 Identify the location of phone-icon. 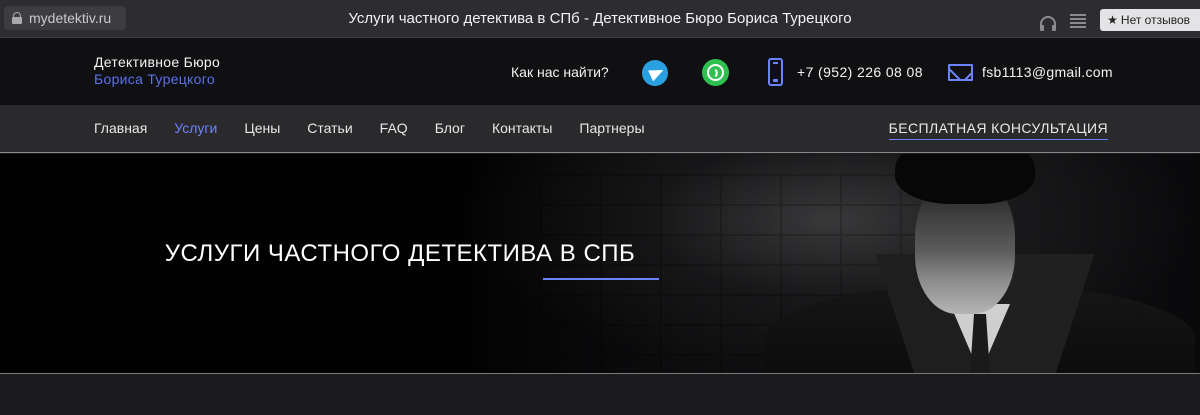
(775, 72).